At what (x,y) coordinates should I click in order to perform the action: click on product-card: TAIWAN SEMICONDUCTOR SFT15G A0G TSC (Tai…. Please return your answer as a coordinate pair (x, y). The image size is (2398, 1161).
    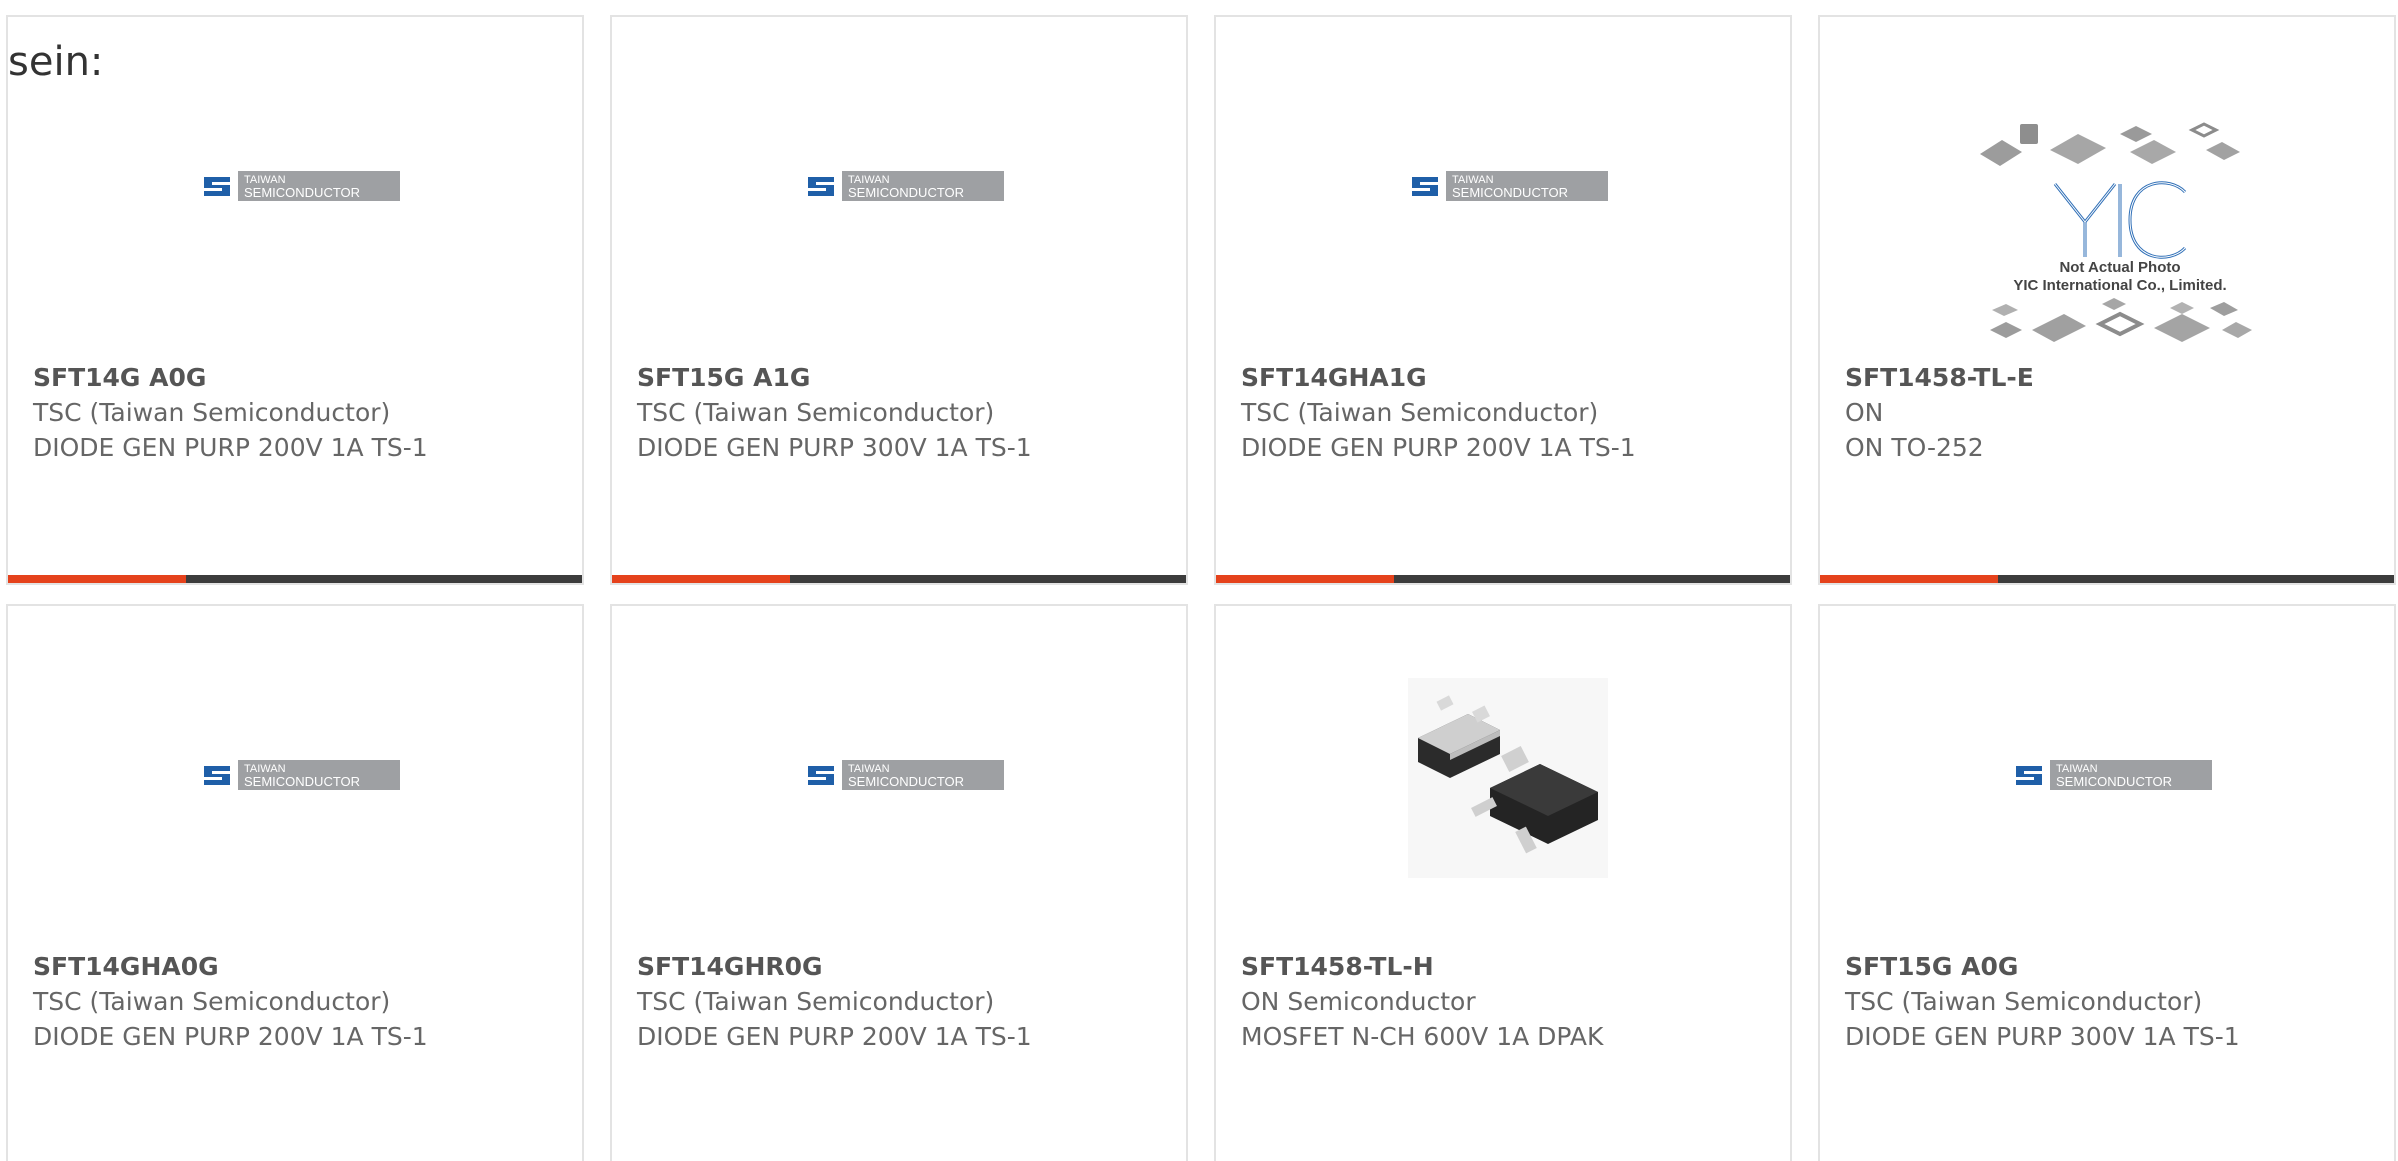
    Looking at the image, I should click on (2107, 882).